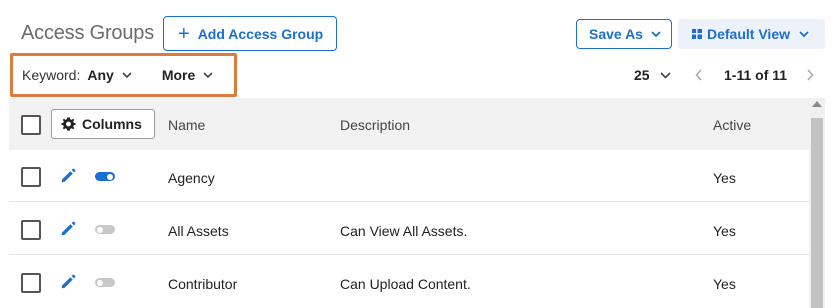 The width and height of the screenshot is (835, 308). Describe the element at coordinates (260, 33) in the screenshot. I see `add-access-group-label: Add Access Group` at that location.